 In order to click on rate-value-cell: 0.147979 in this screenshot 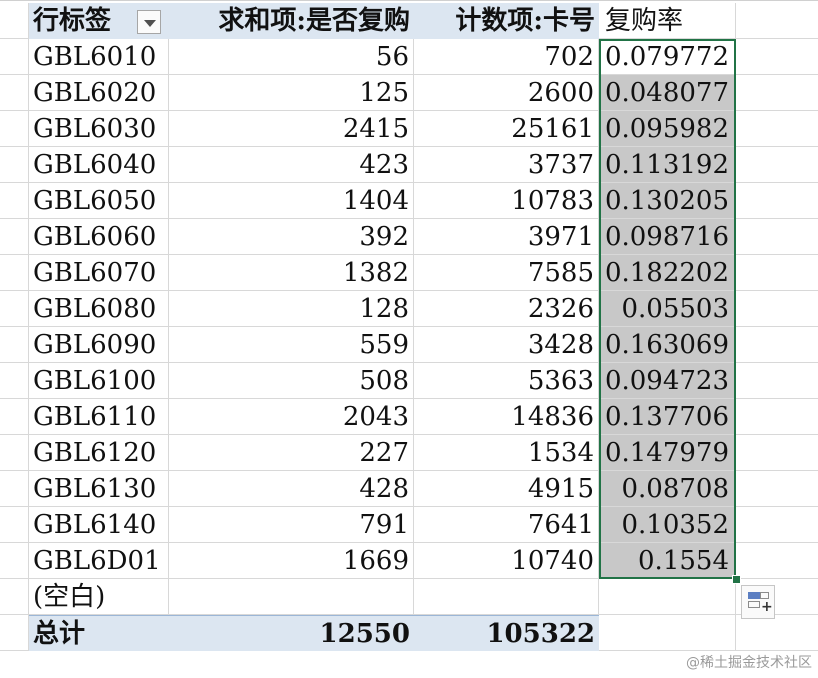, I will do `click(667, 453)`.